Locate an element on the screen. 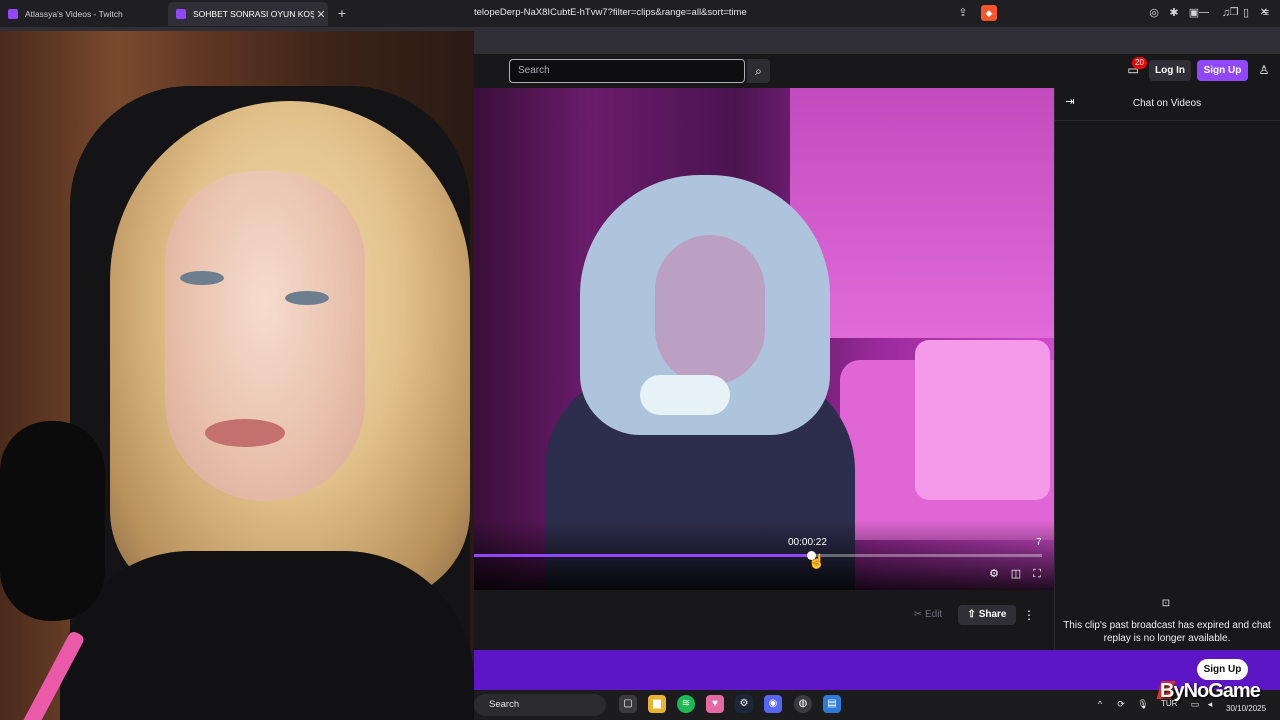 This screenshot has height=720, width=1280. fullscreen-icon: ⛶ is located at coordinates (1037, 574).